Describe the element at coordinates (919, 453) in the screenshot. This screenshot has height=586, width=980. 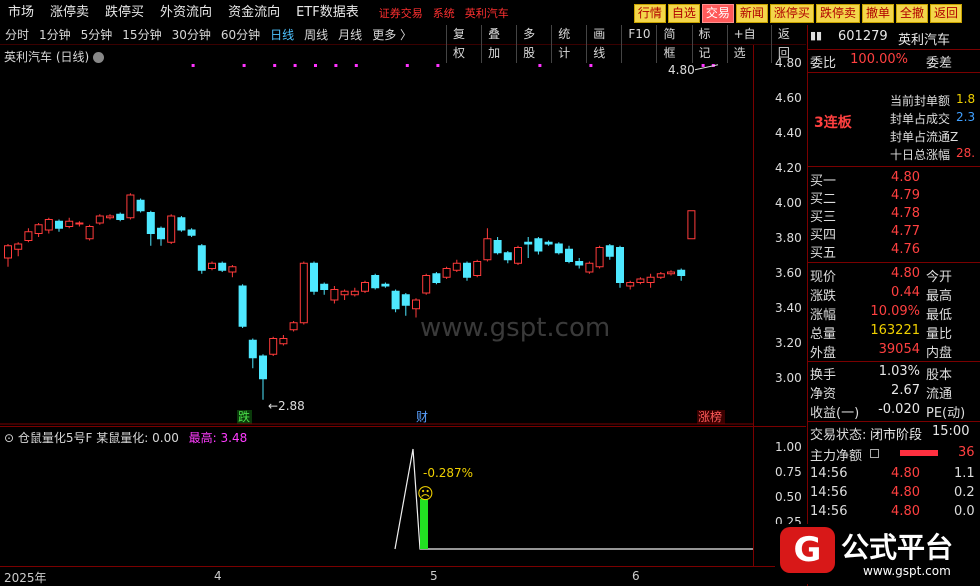
I see `flow-bar` at that location.